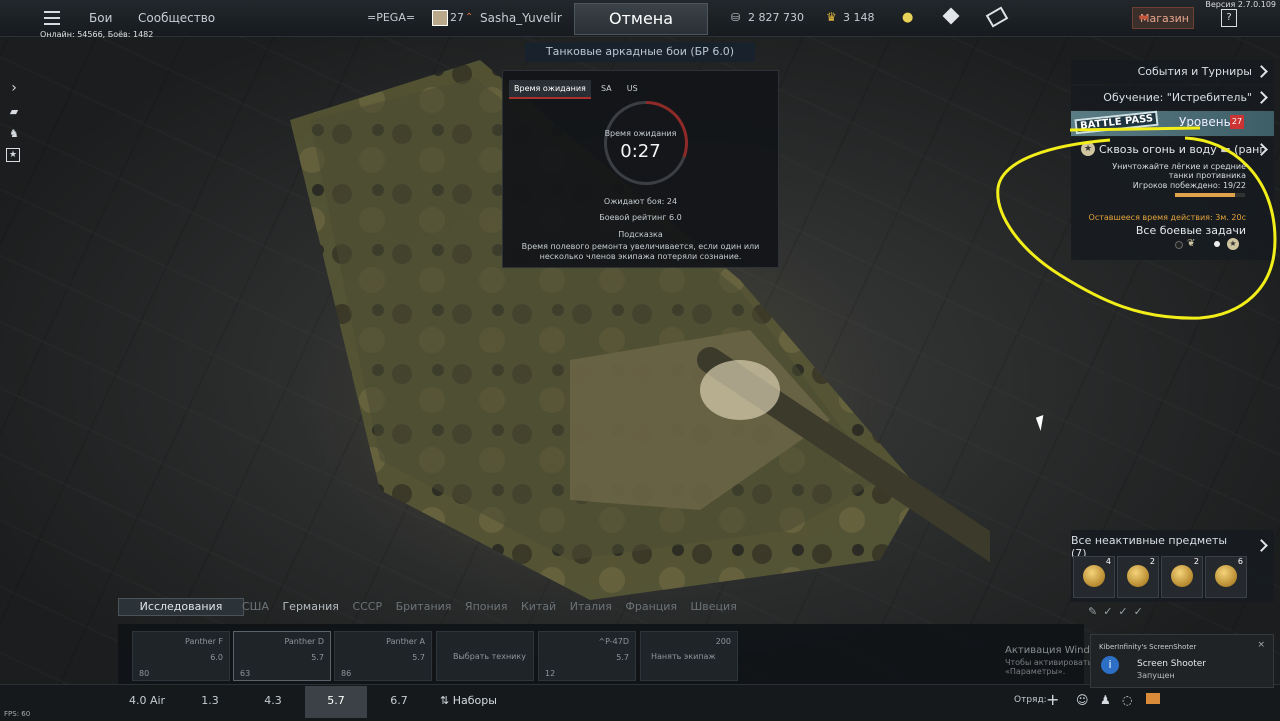 Image resolution: width=1280 pixels, height=721 pixels. I want to click on squadron-tag: =PEGA=, so click(391, 18).